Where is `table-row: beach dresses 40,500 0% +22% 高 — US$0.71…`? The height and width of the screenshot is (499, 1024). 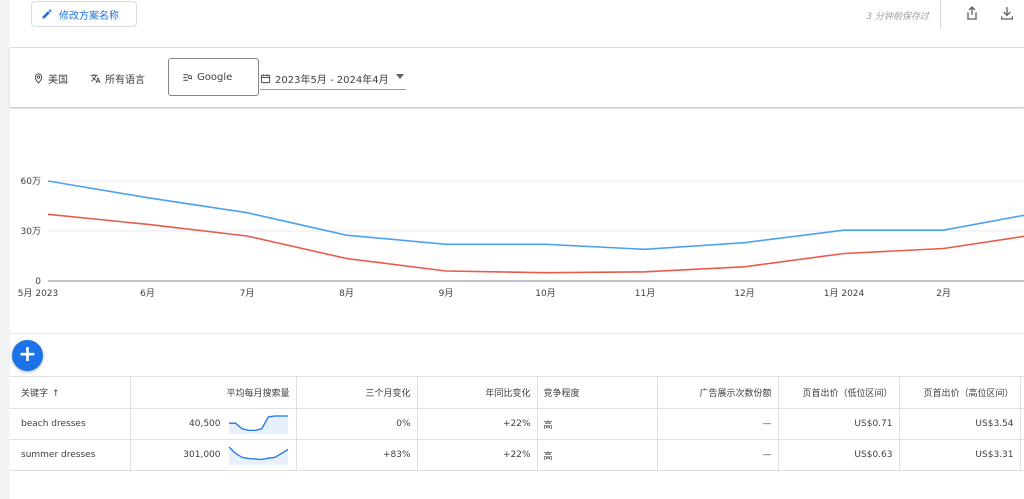
table-row: beach dresses 40,500 0% +22% 高 — US$0.71… is located at coordinates (517, 424).